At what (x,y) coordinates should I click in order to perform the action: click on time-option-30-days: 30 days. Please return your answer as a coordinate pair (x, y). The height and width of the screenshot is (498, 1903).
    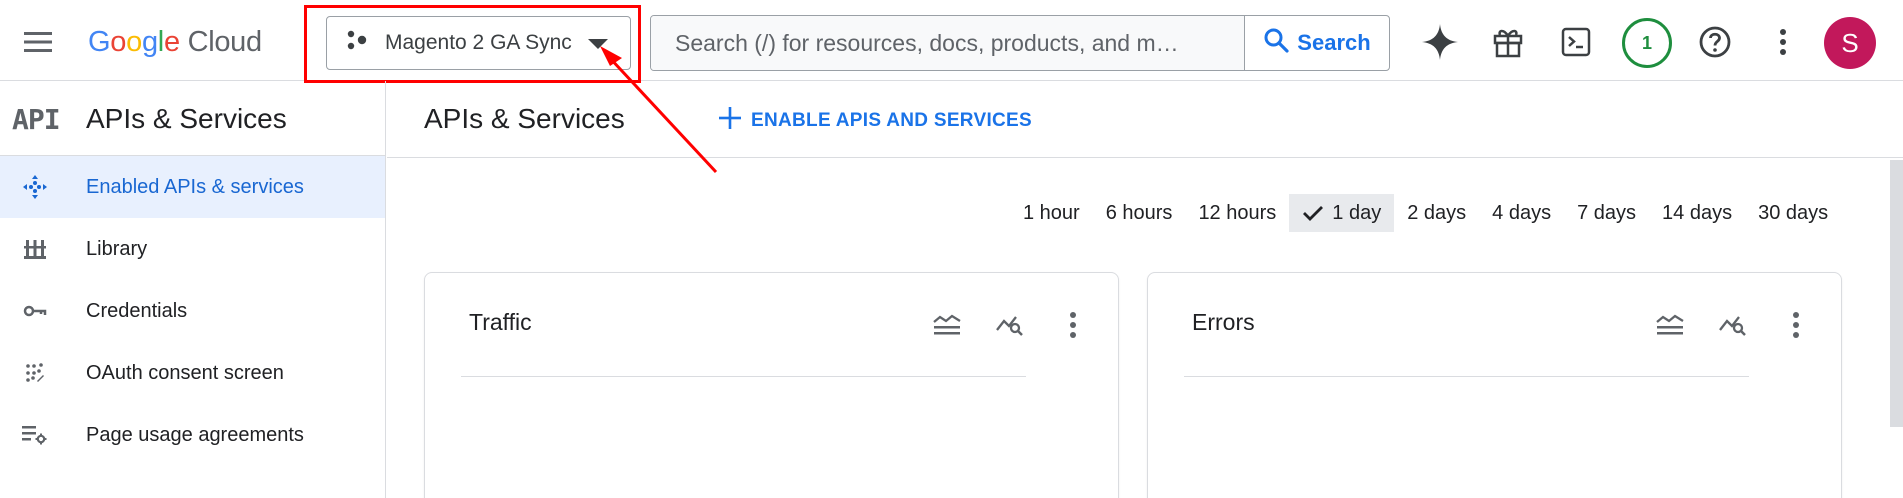
    Looking at the image, I should click on (1793, 213).